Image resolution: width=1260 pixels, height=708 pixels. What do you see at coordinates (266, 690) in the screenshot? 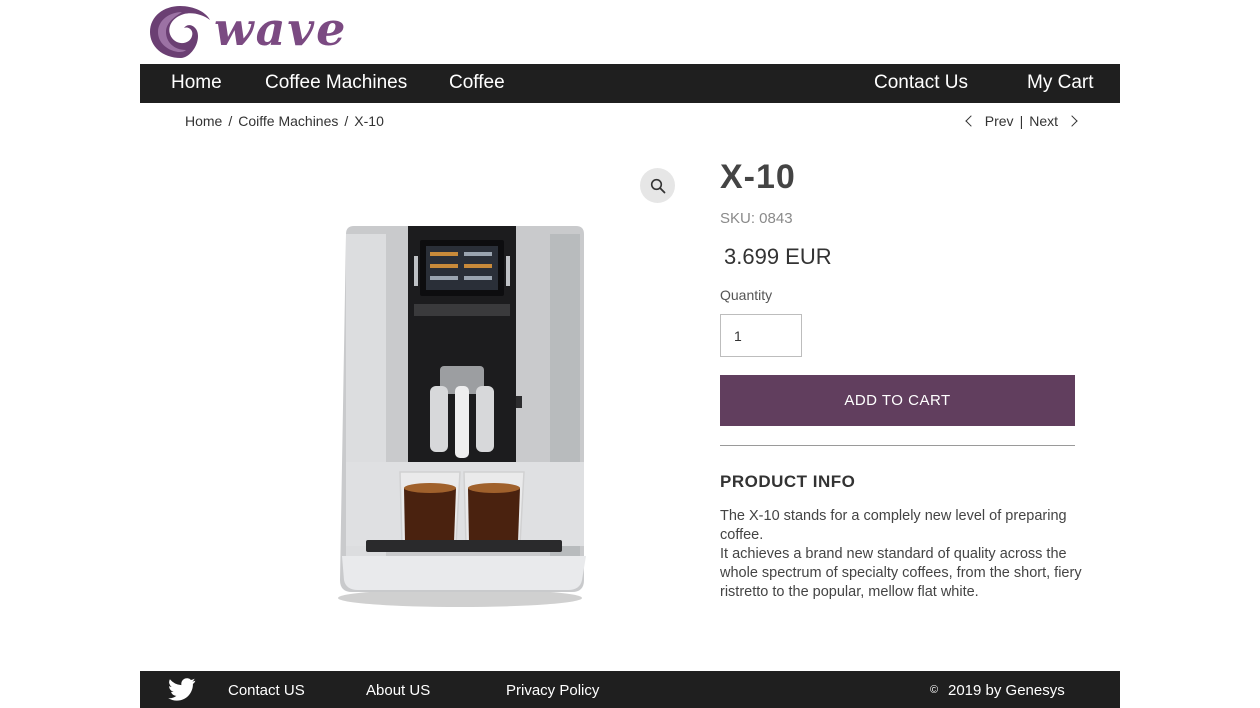
I see `footer-contact-link: Contact US` at bounding box center [266, 690].